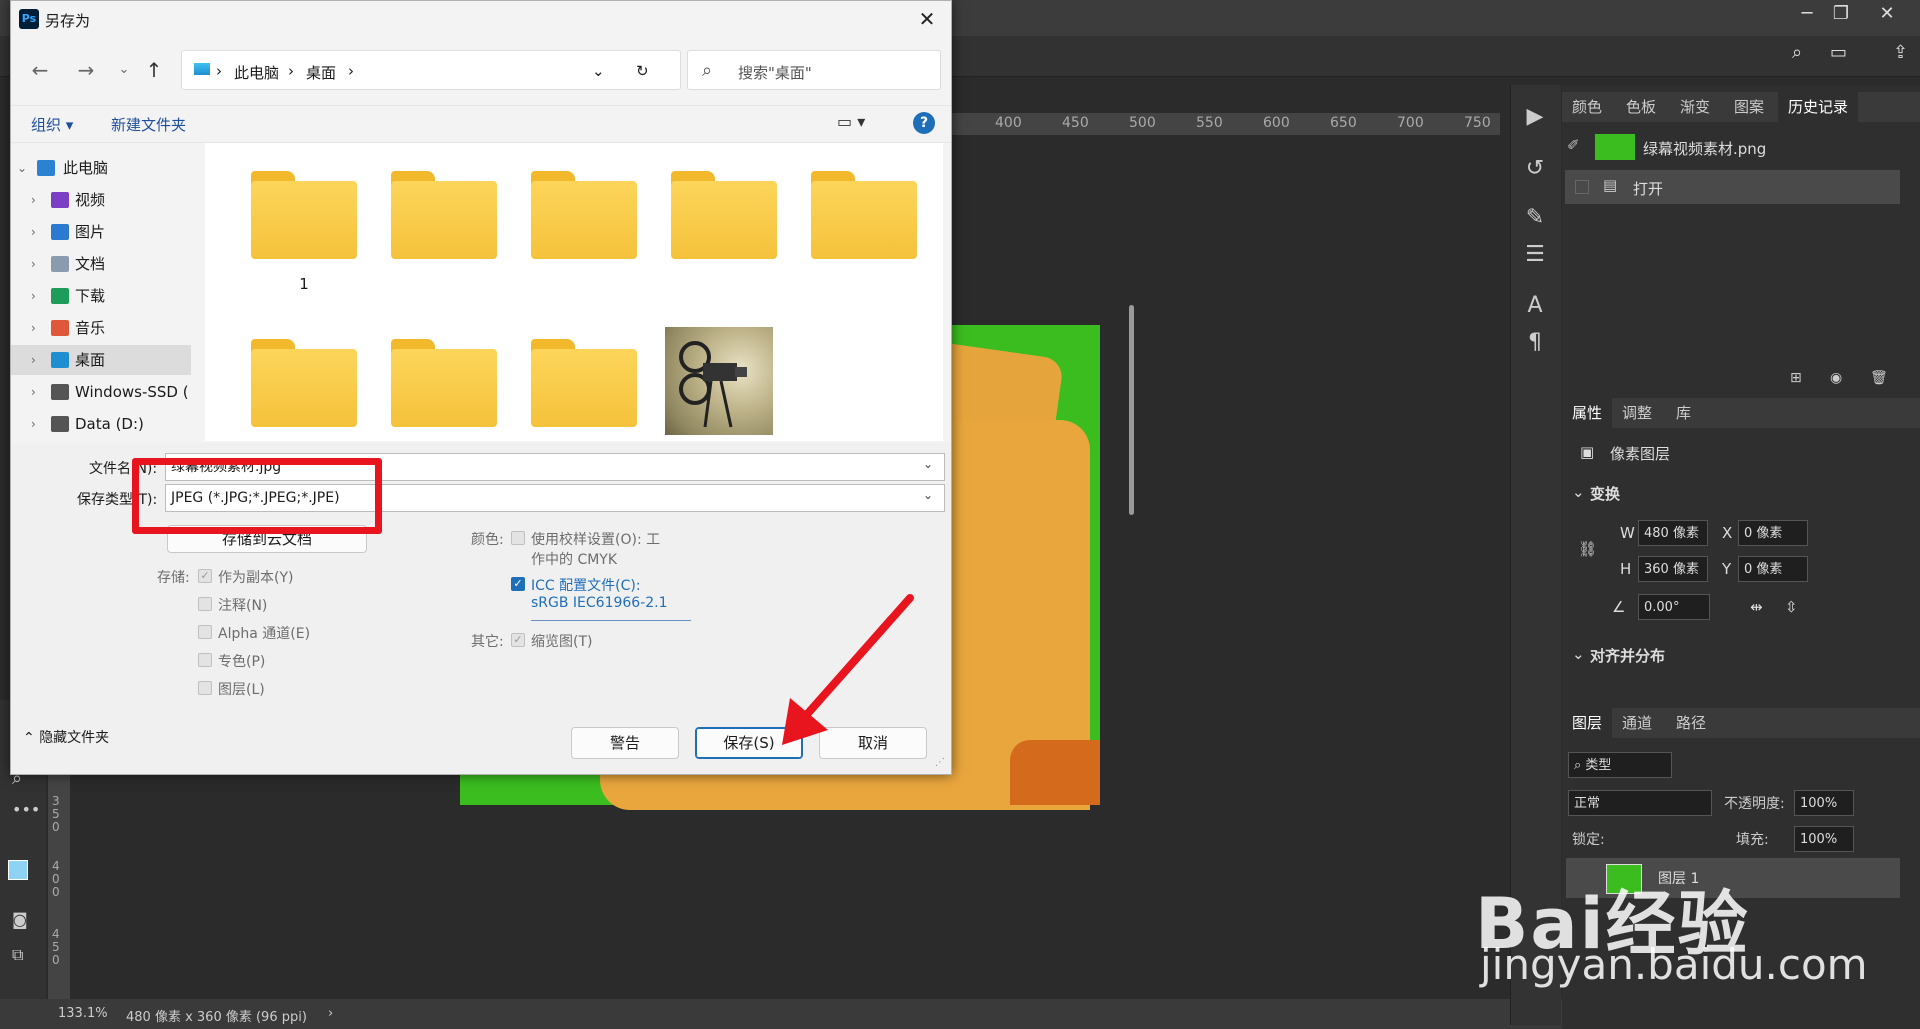  Describe the element at coordinates (1587, 549) in the screenshot. I see `link-icon: ⛓` at that location.